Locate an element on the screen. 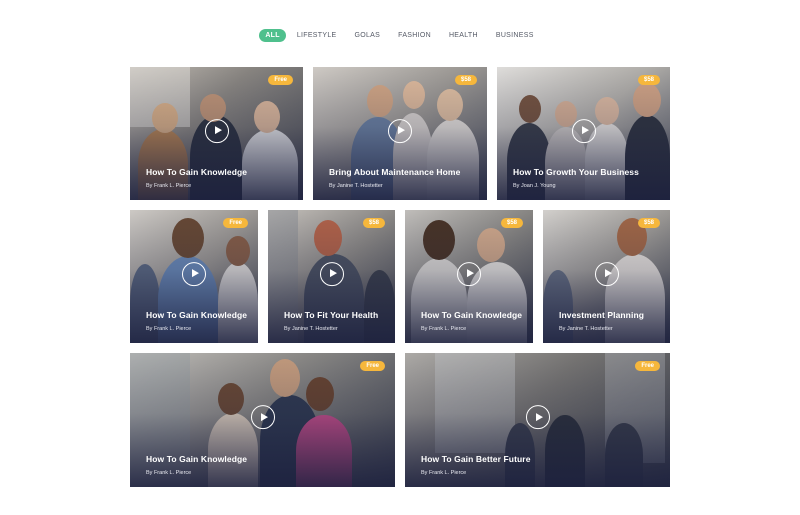 This screenshot has height=515, width=800. filter-health: HEALTH is located at coordinates (463, 35).